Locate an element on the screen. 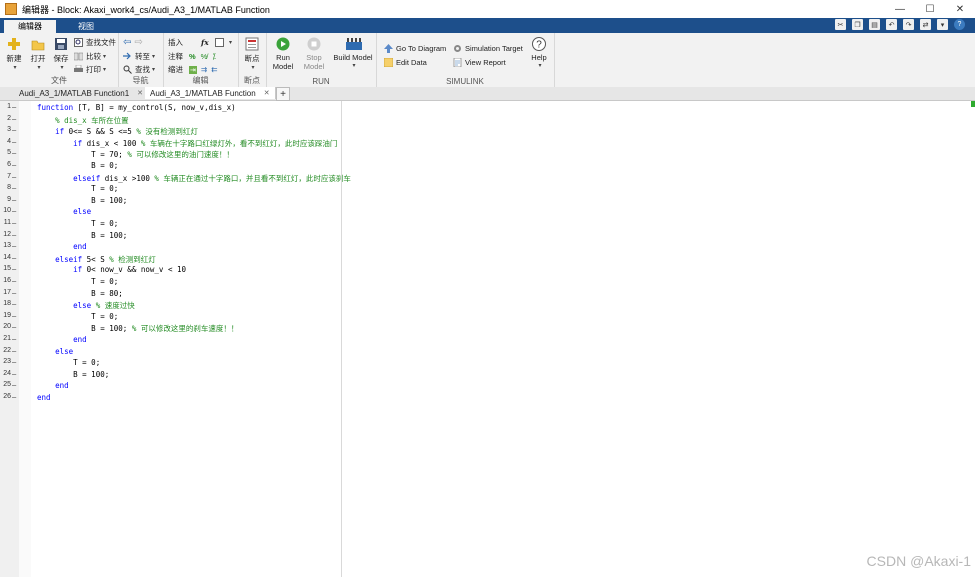 This screenshot has height=577, width=975. code-line: 9– B = 100; is located at coordinates (170, 202).